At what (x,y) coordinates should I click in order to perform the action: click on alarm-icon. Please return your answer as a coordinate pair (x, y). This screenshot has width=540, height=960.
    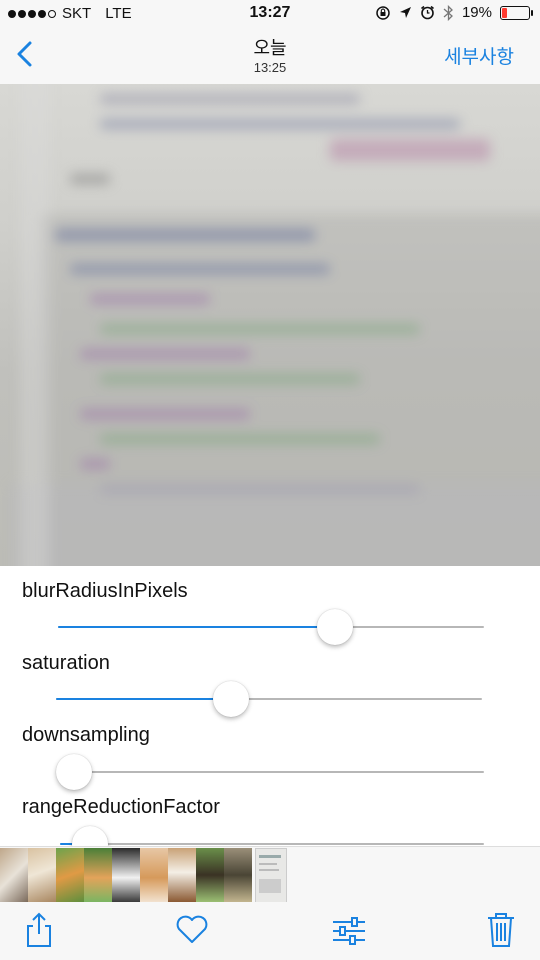
    Looking at the image, I should click on (427, 12).